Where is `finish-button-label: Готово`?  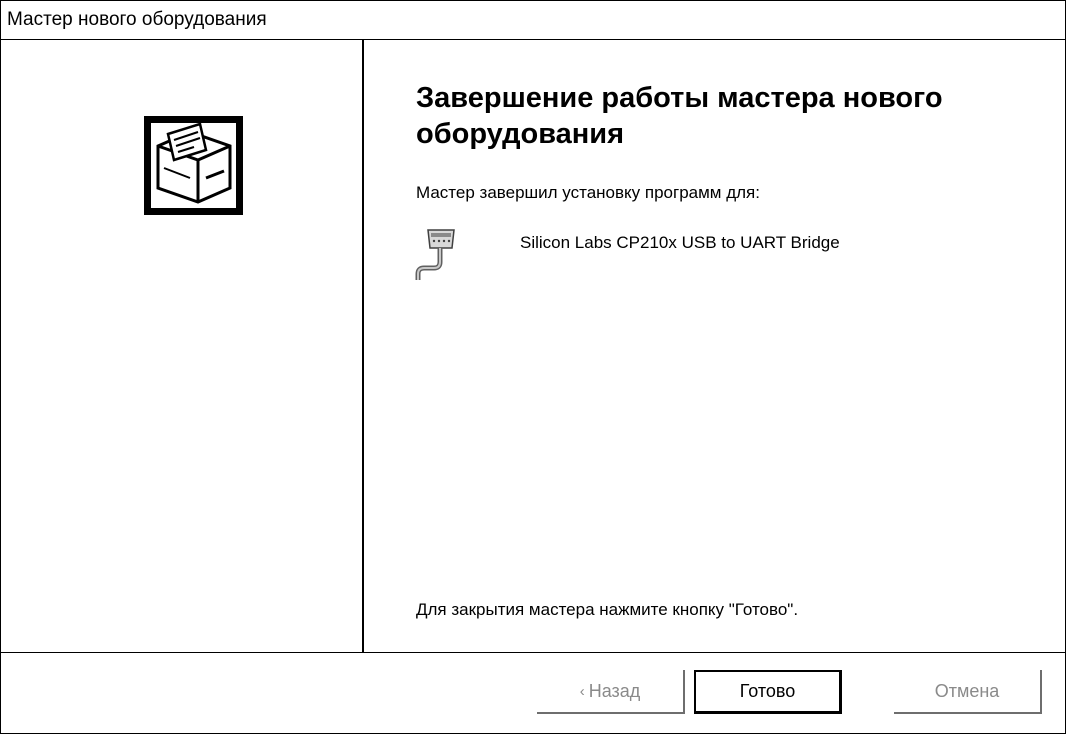
finish-button-label: Готово is located at coordinates (767, 691).